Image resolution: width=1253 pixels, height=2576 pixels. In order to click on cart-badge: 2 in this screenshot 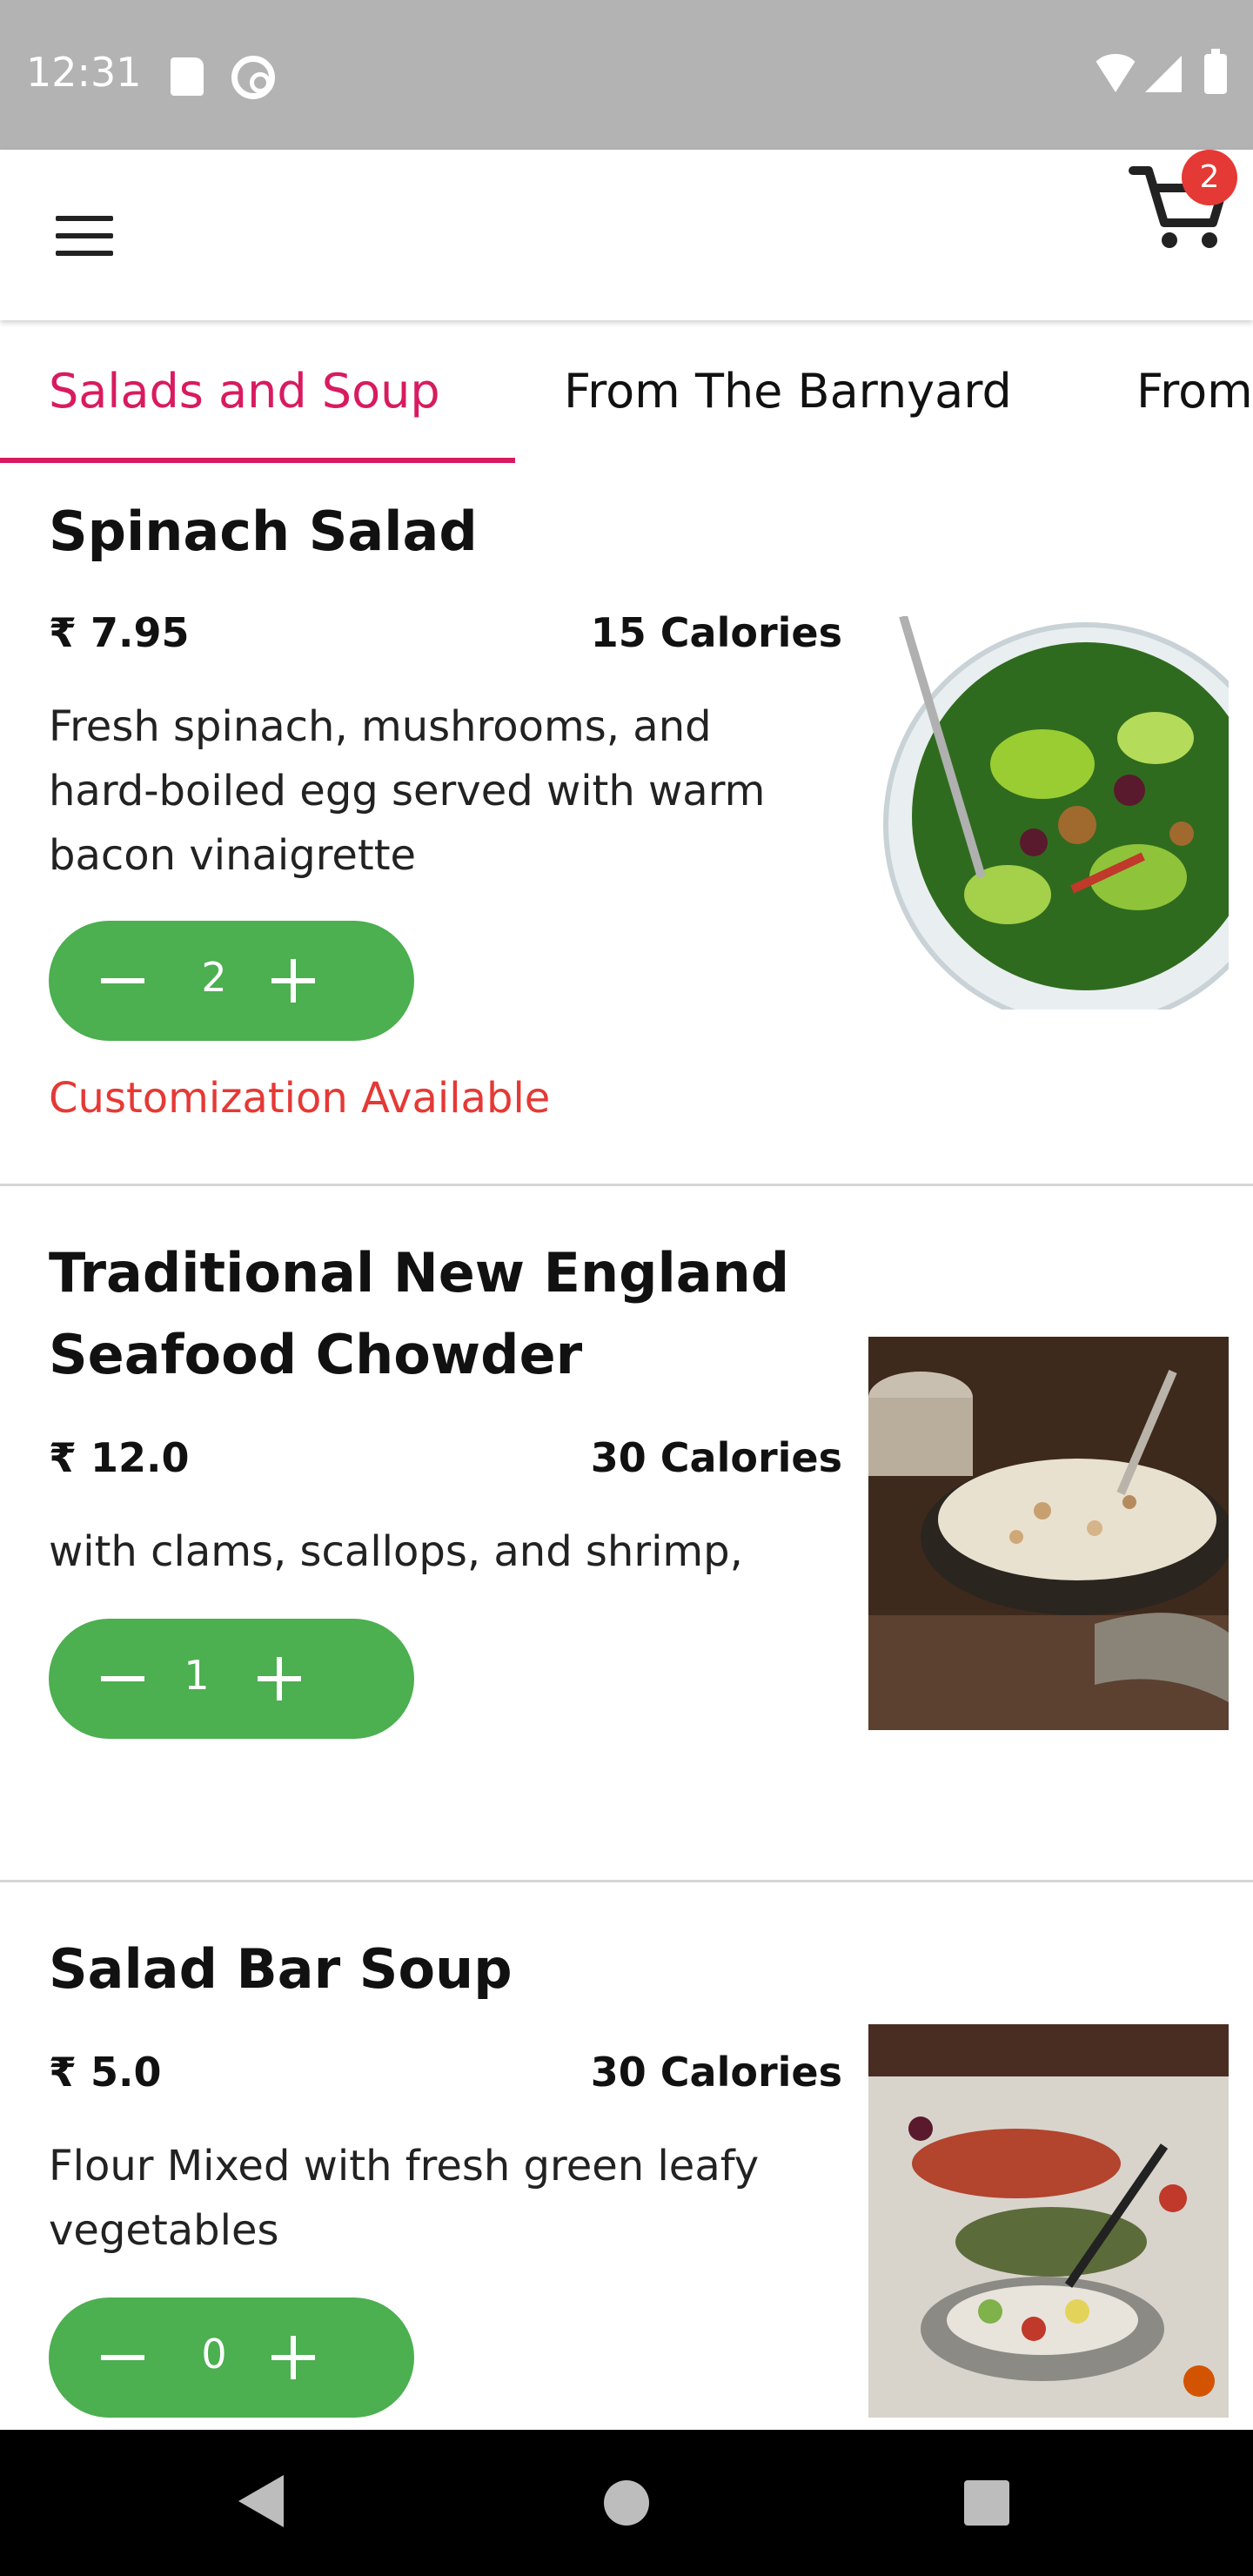, I will do `click(1209, 177)`.